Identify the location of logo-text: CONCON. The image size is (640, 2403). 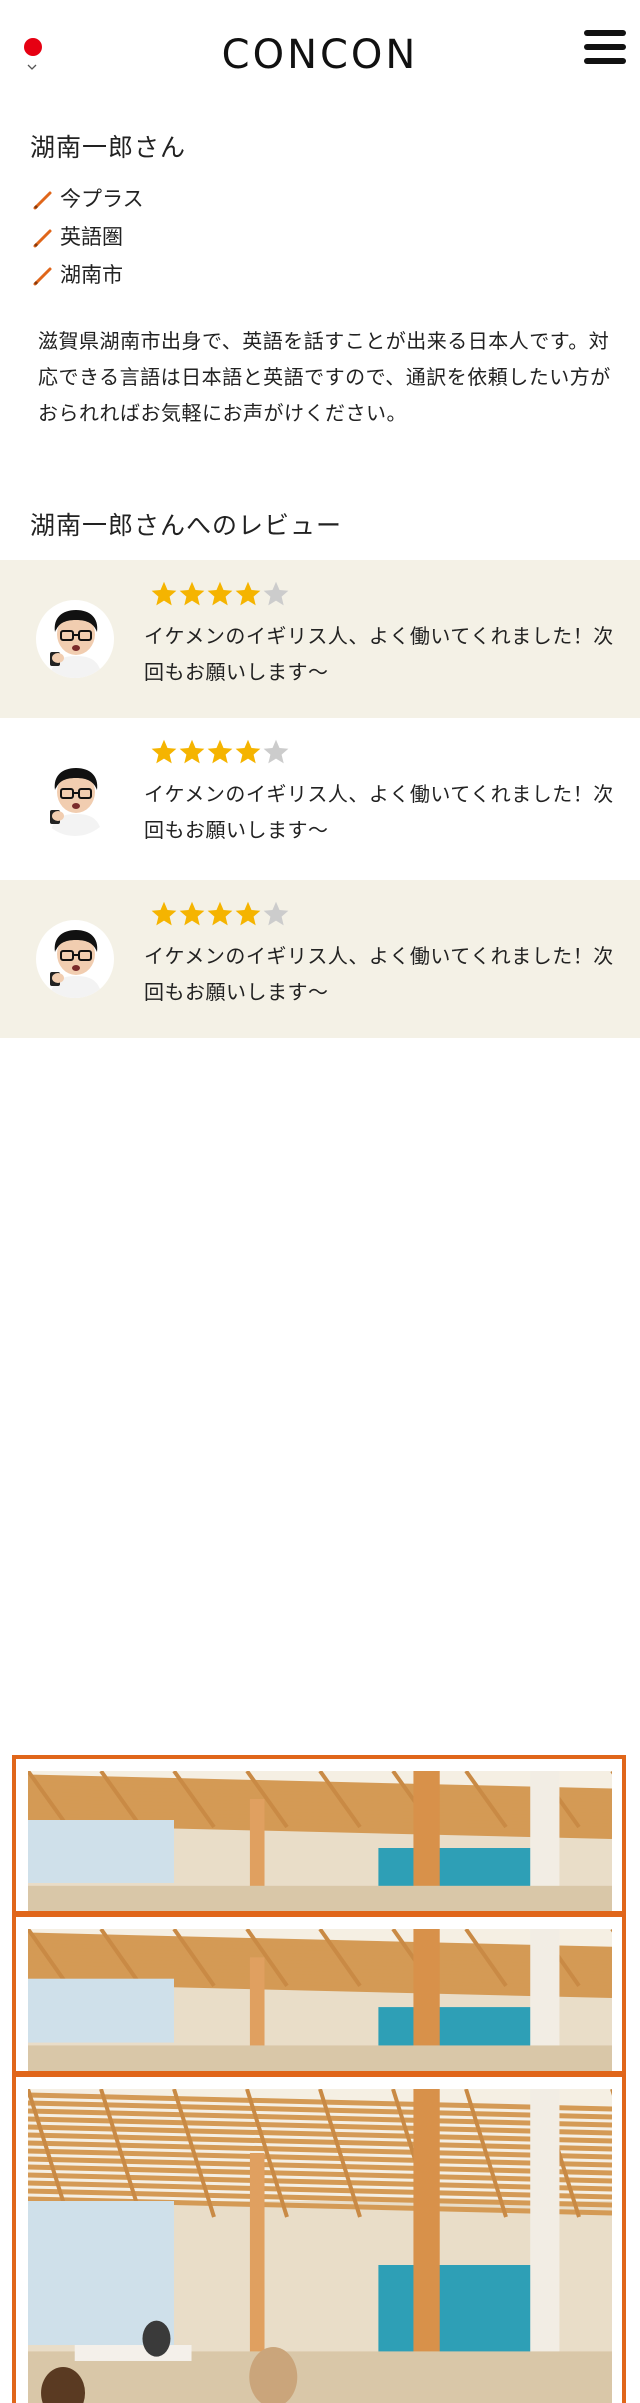
(320, 55).